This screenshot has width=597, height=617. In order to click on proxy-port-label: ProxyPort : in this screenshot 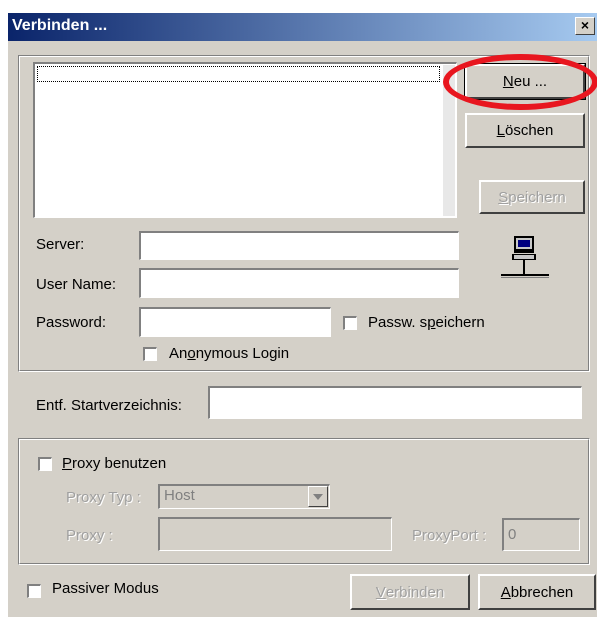, I will do `click(449, 535)`.